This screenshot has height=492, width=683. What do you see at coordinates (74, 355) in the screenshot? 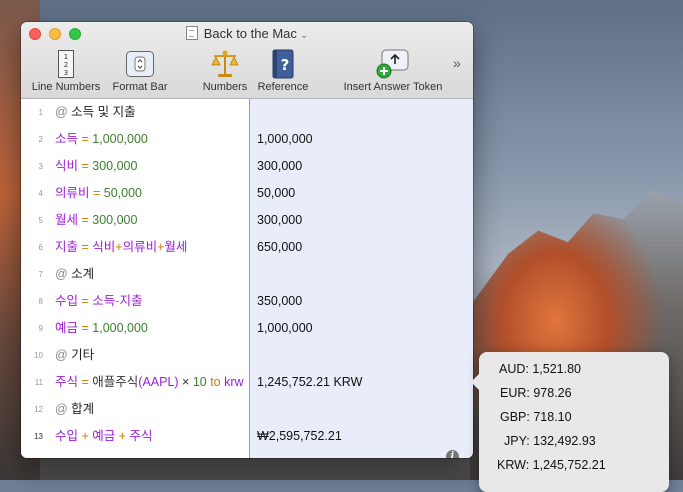
I see `expression-text: @ 기타` at bounding box center [74, 355].